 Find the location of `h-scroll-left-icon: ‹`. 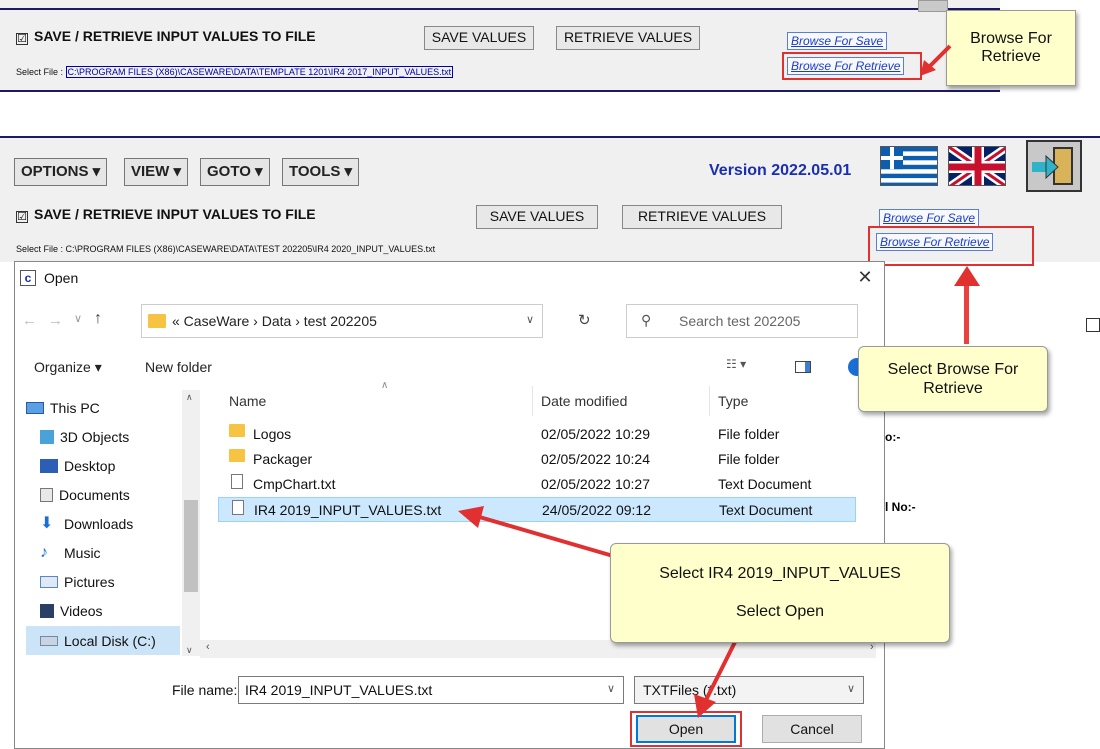

h-scroll-left-icon: ‹ is located at coordinates (208, 647).